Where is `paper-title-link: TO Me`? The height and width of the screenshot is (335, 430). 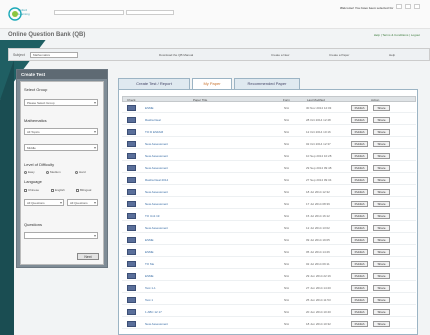 paper-title-link: TO Me is located at coordinates (149, 264).